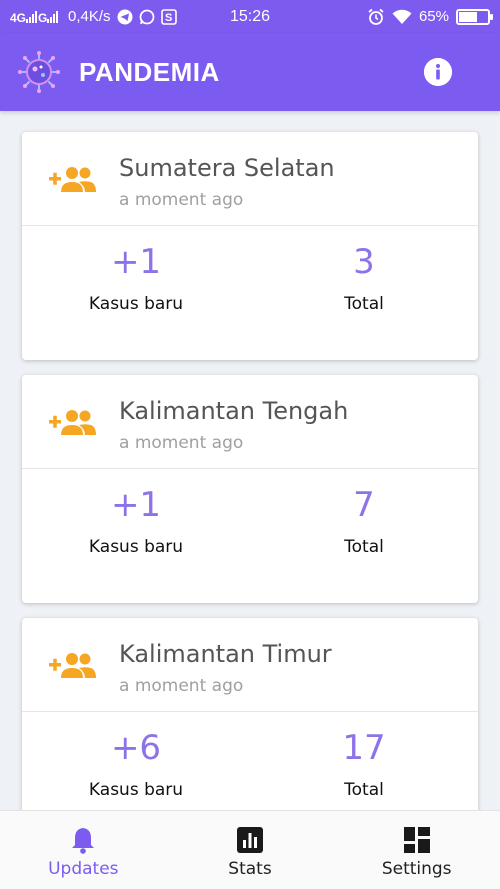  I want to click on card-header: Kalimantan Tengah a moment ago, so click(250, 422).